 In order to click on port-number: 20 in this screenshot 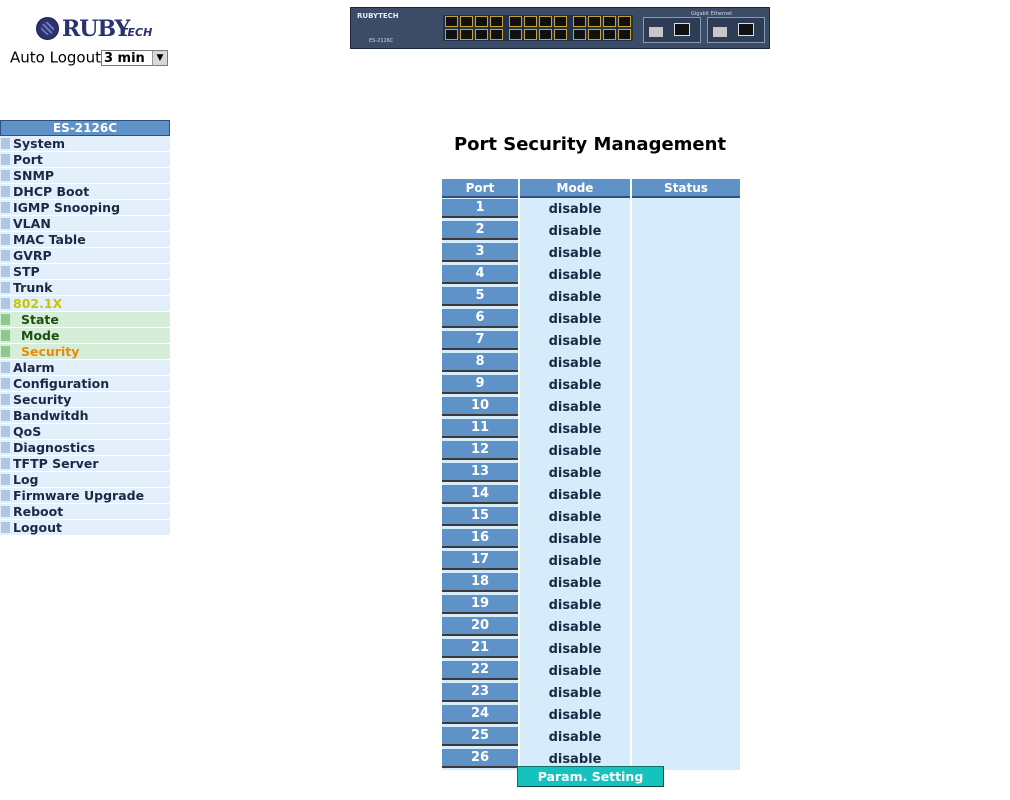, I will do `click(480, 626)`.